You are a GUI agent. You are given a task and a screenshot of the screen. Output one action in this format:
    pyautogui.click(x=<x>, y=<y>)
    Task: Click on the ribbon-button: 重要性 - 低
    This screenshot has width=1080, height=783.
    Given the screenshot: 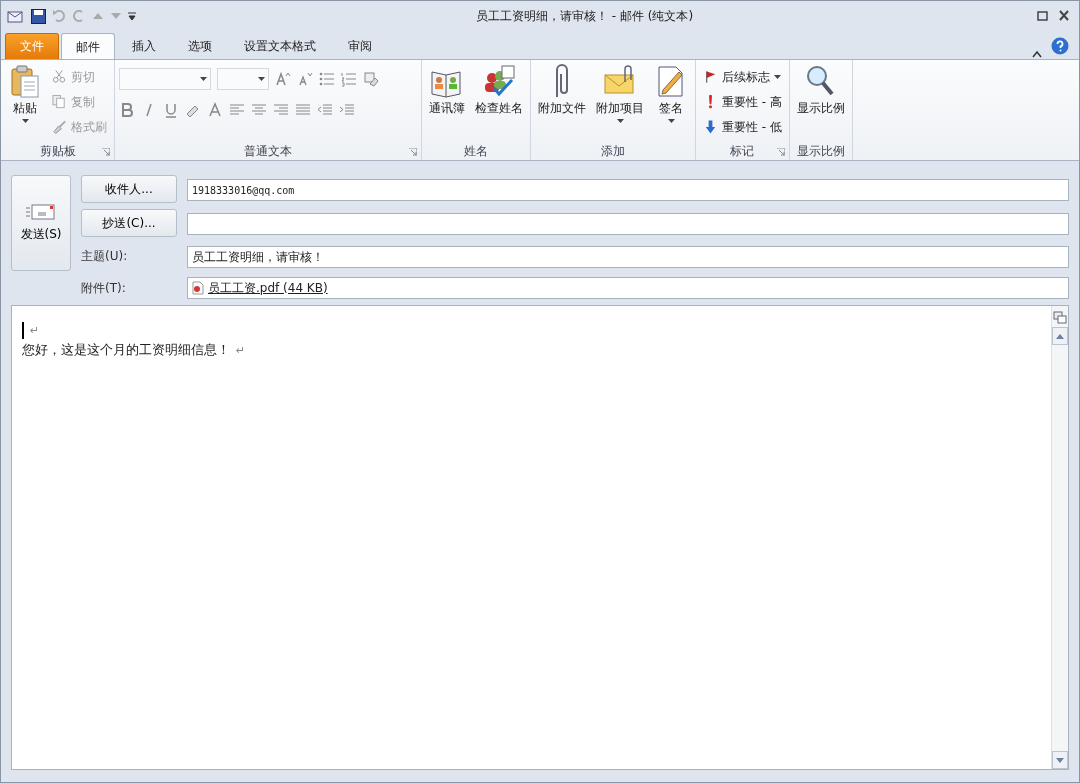 What is the action you would take?
    pyautogui.click(x=742, y=127)
    